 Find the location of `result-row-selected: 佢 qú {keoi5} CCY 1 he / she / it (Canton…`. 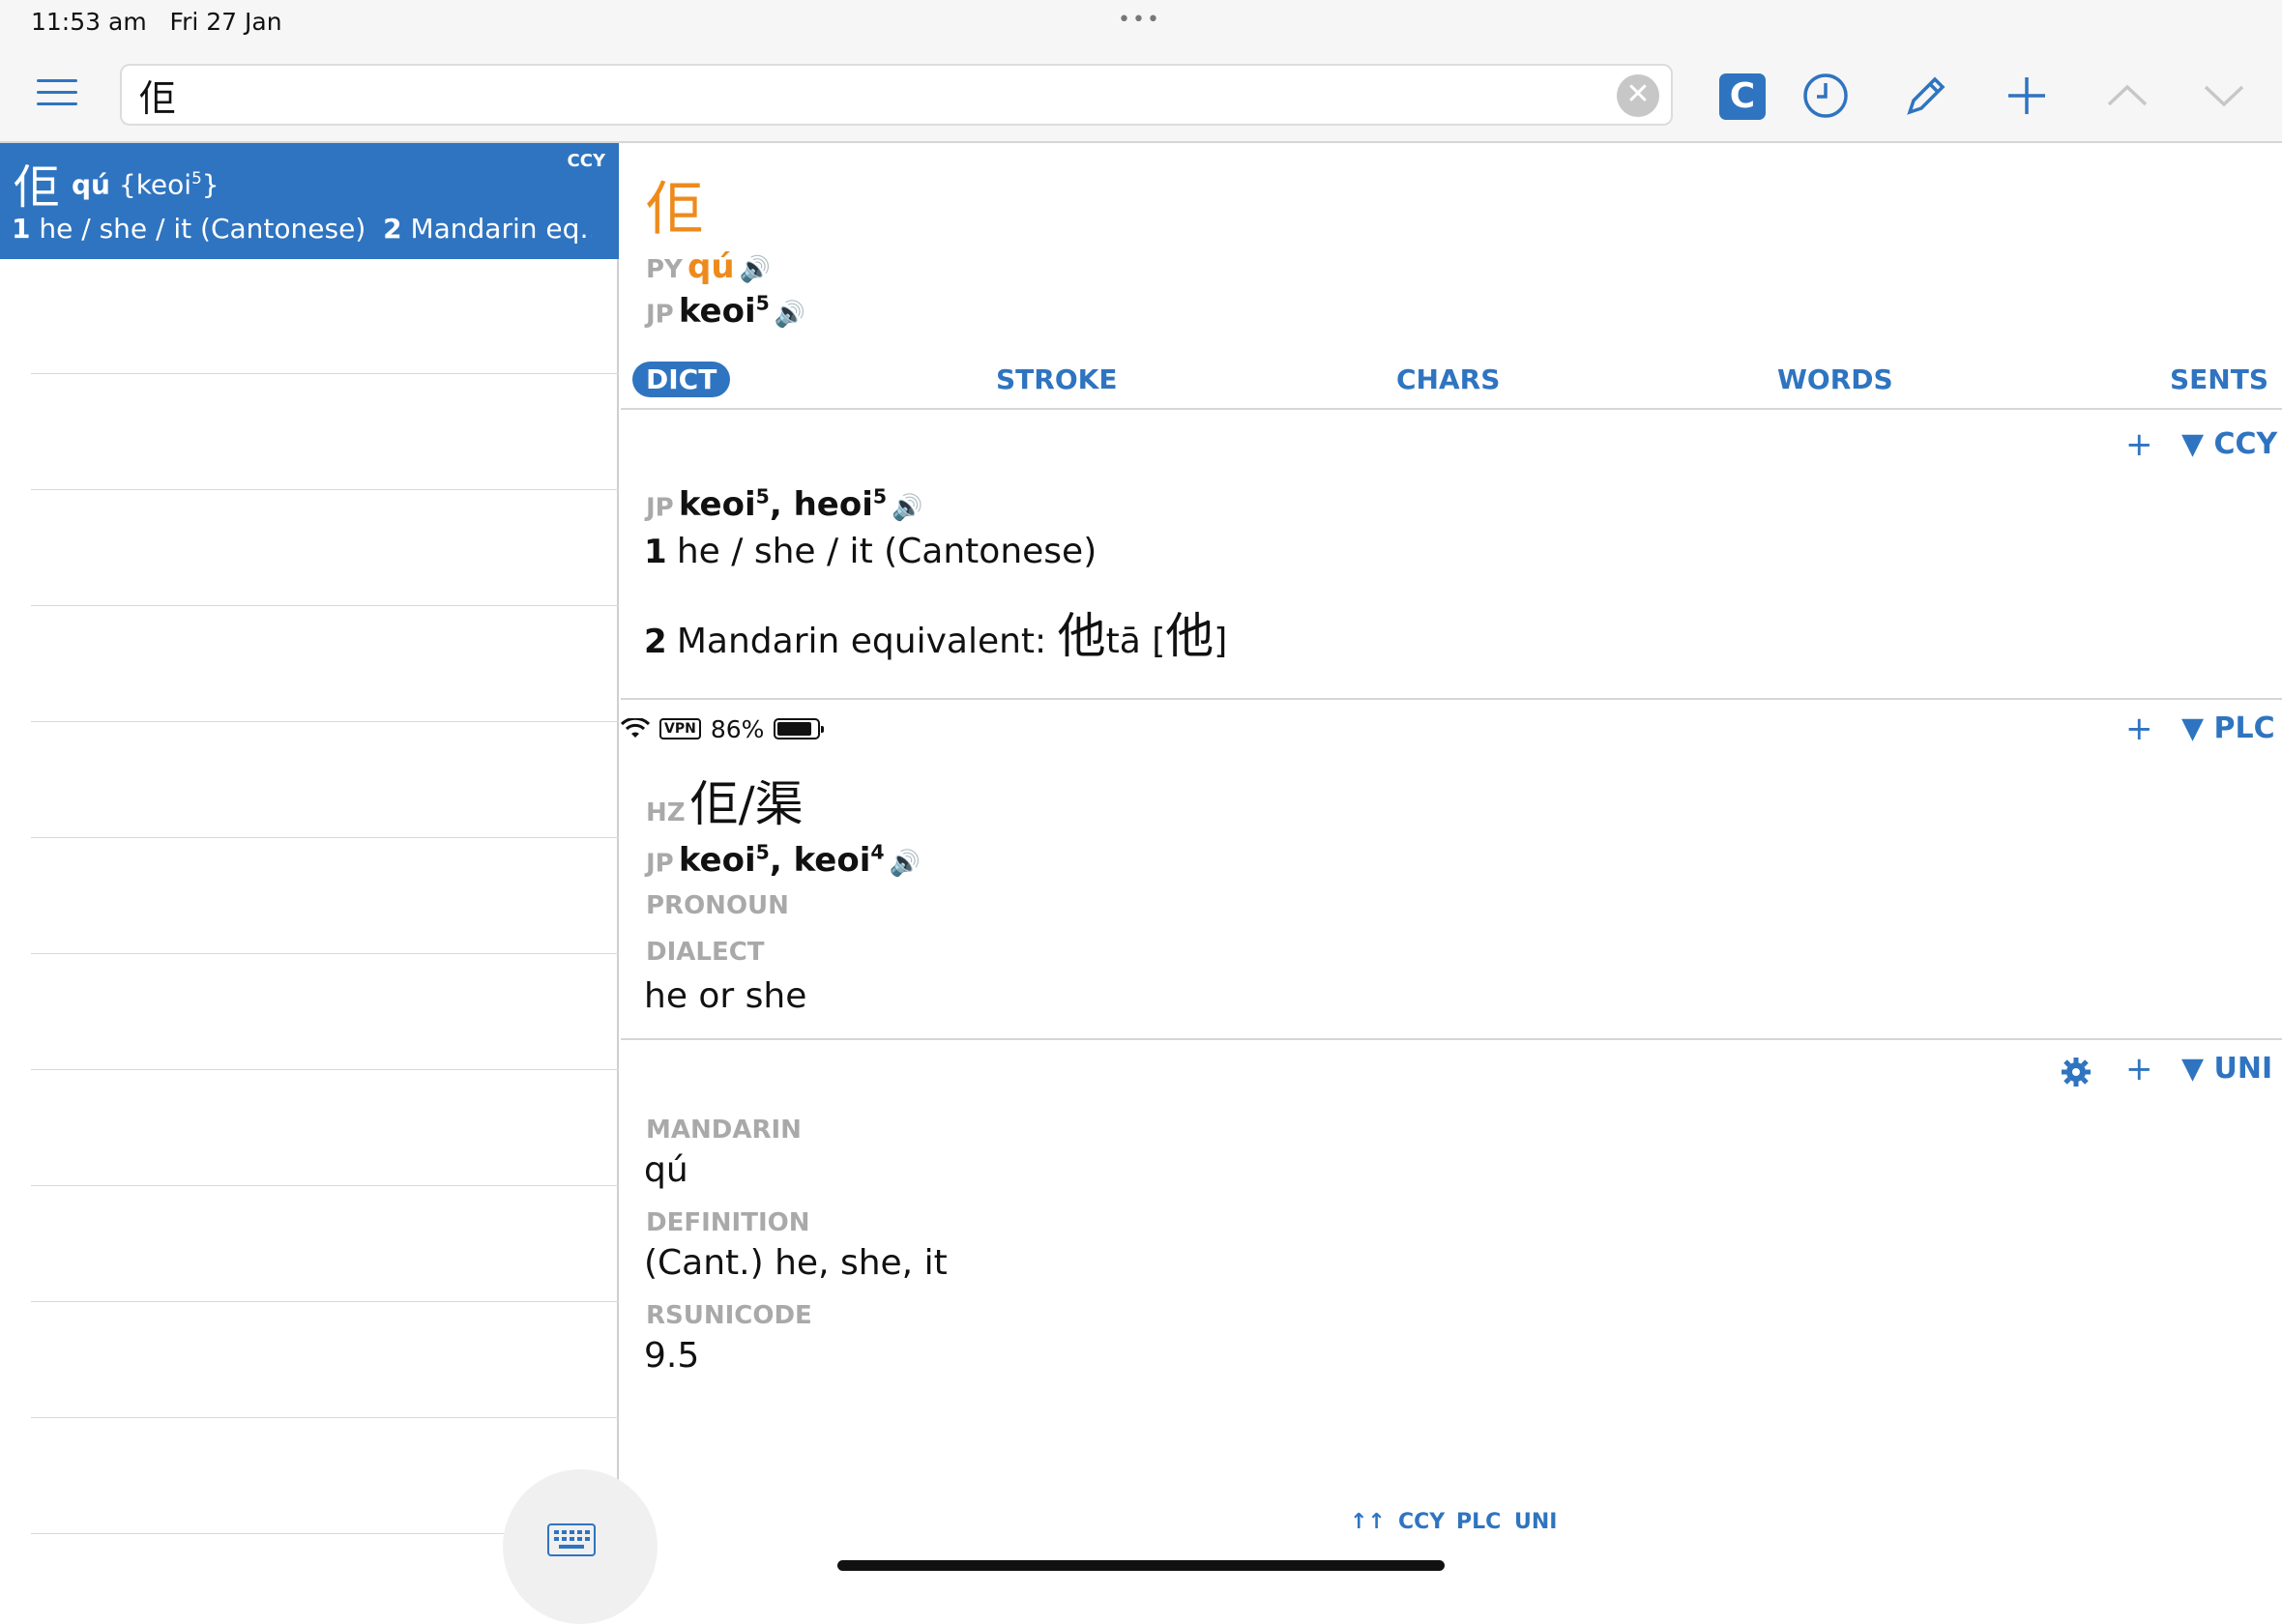

result-row-selected: 佢 qú {keoi5} CCY 1 he / she / it (Canton… is located at coordinates (309, 201).